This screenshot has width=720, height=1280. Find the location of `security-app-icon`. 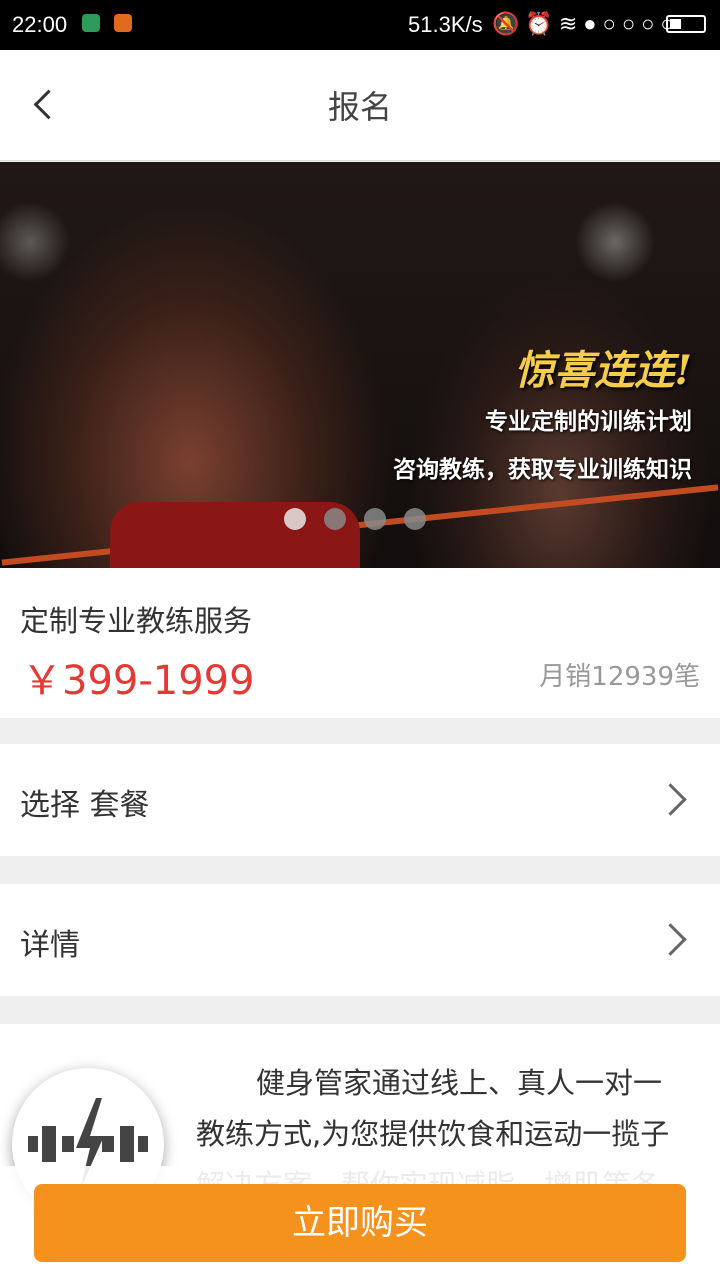

security-app-icon is located at coordinates (91, 23).